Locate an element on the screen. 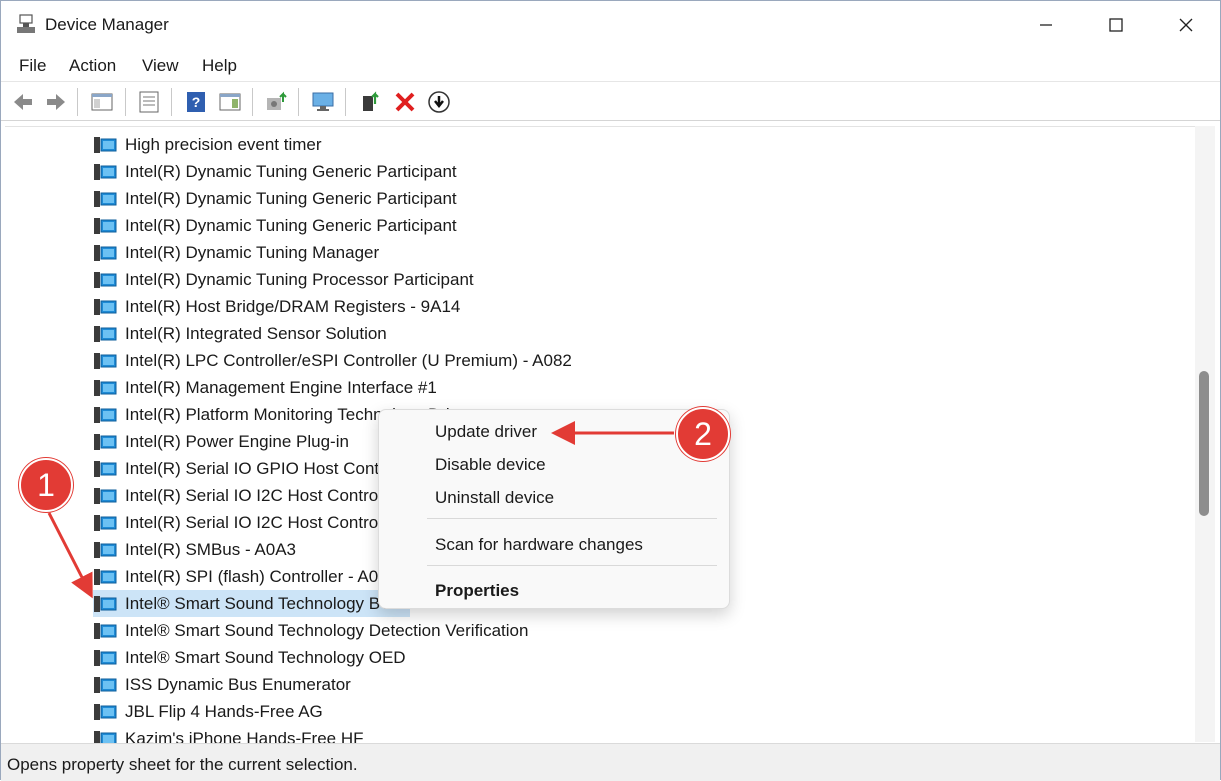 This screenshot has height=781, width=1221. menu-action: Action is located at coordinates (92, 66).